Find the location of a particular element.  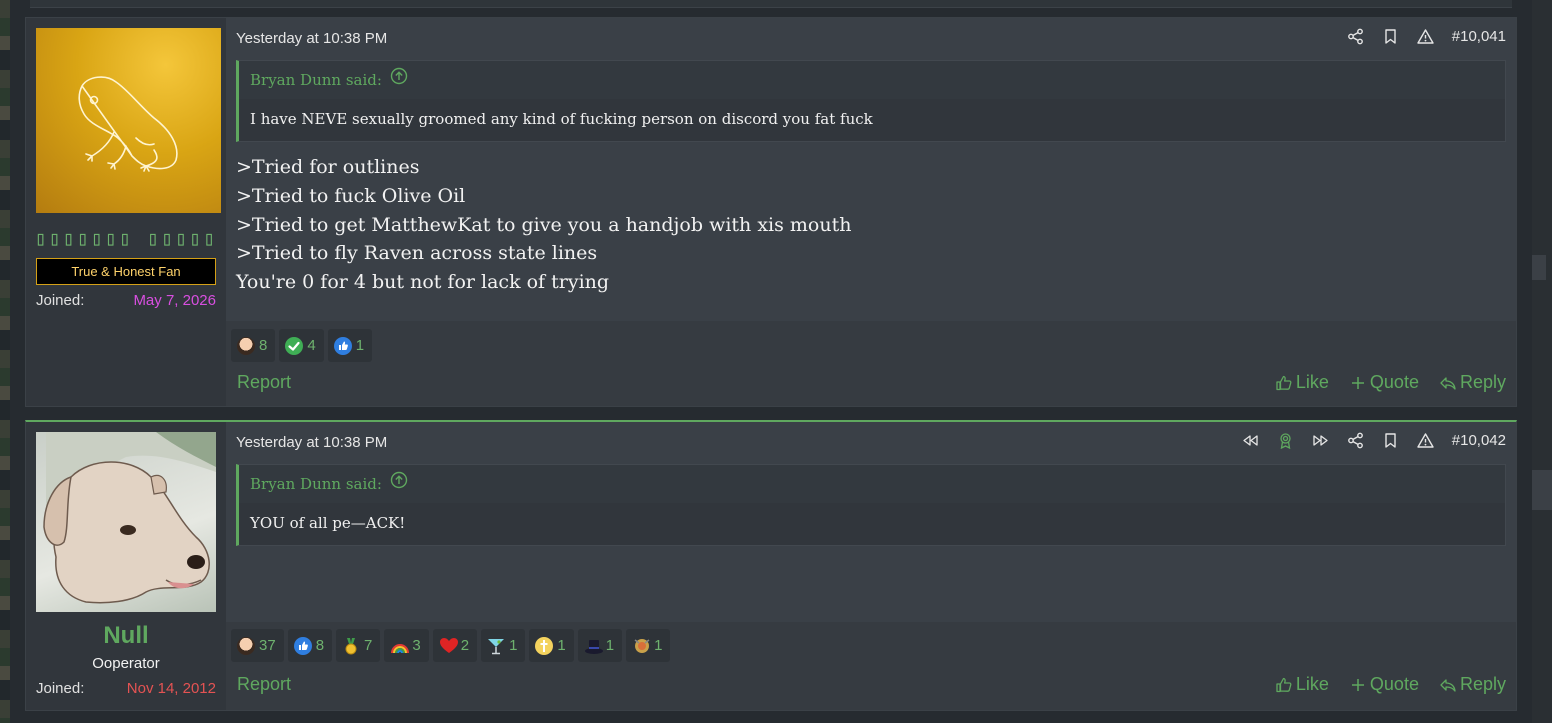

reaction-count: 4 is located at coordinates (311, 345).